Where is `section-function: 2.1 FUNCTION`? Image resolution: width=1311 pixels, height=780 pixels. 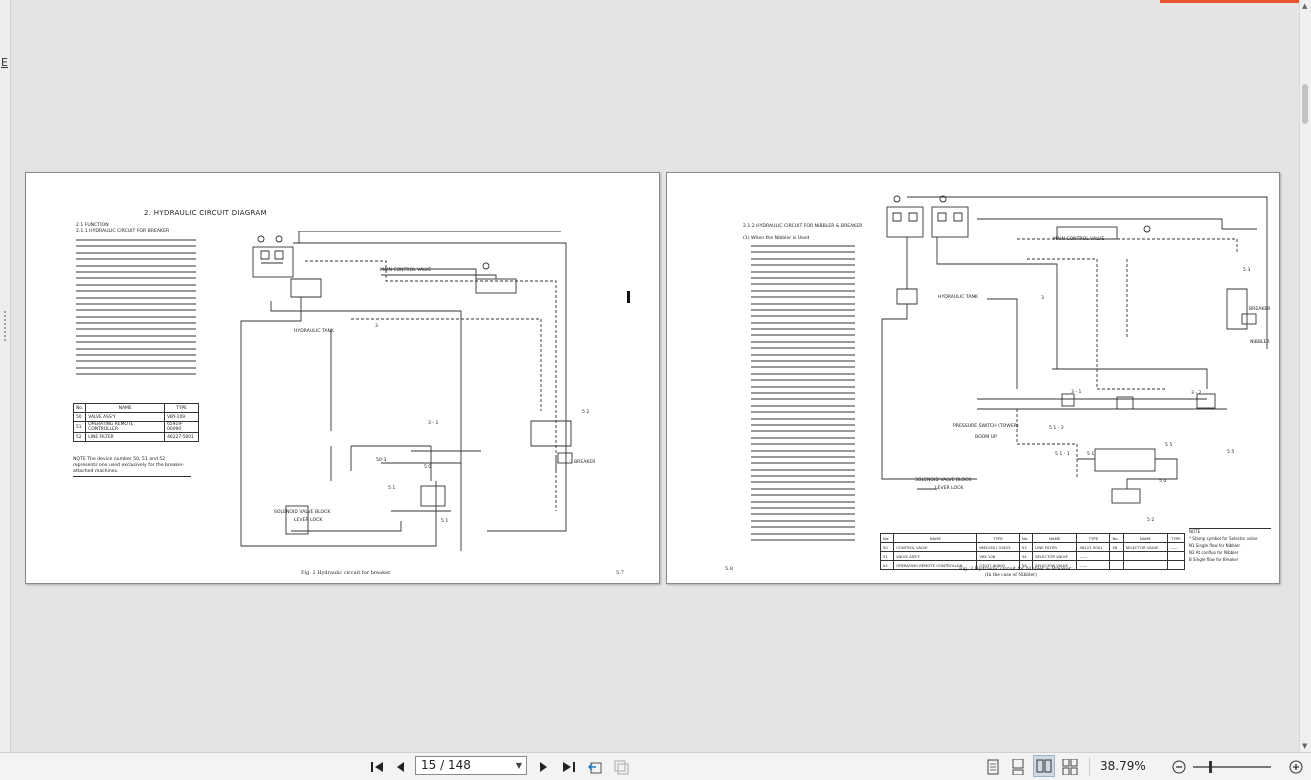 section-function: 2.1 FUNCTION is located at coordinates (92, 225).